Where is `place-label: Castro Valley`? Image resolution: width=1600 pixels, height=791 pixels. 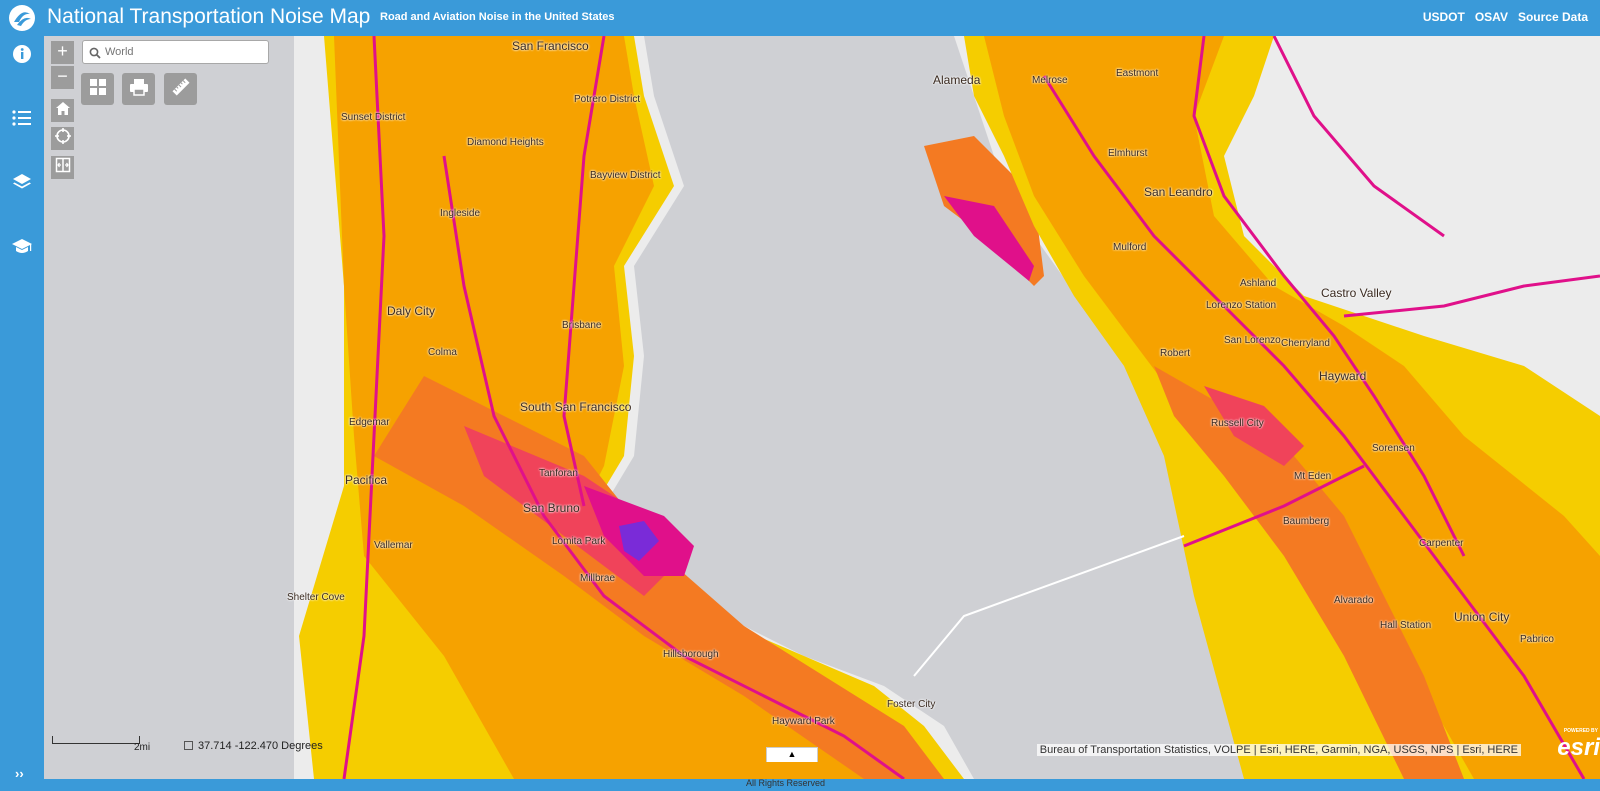 place-label: Castro Valley is located at coordinates (1356, 293).